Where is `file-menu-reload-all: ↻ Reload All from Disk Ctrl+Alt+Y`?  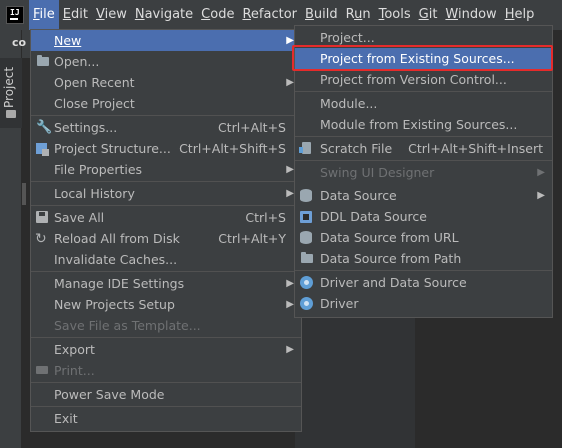
file-menu-reload-all: ↻ Reload All from Disk Ctrl+Alt+Y is located at coordinates (166, 238).